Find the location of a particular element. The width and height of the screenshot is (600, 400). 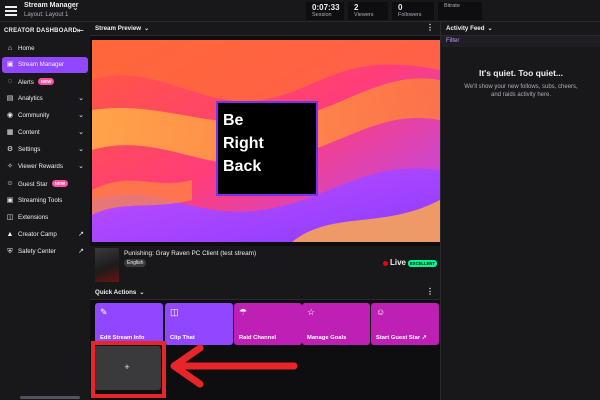

clip-that-button: ◫ Clip That is located at coordinates (199, 324).